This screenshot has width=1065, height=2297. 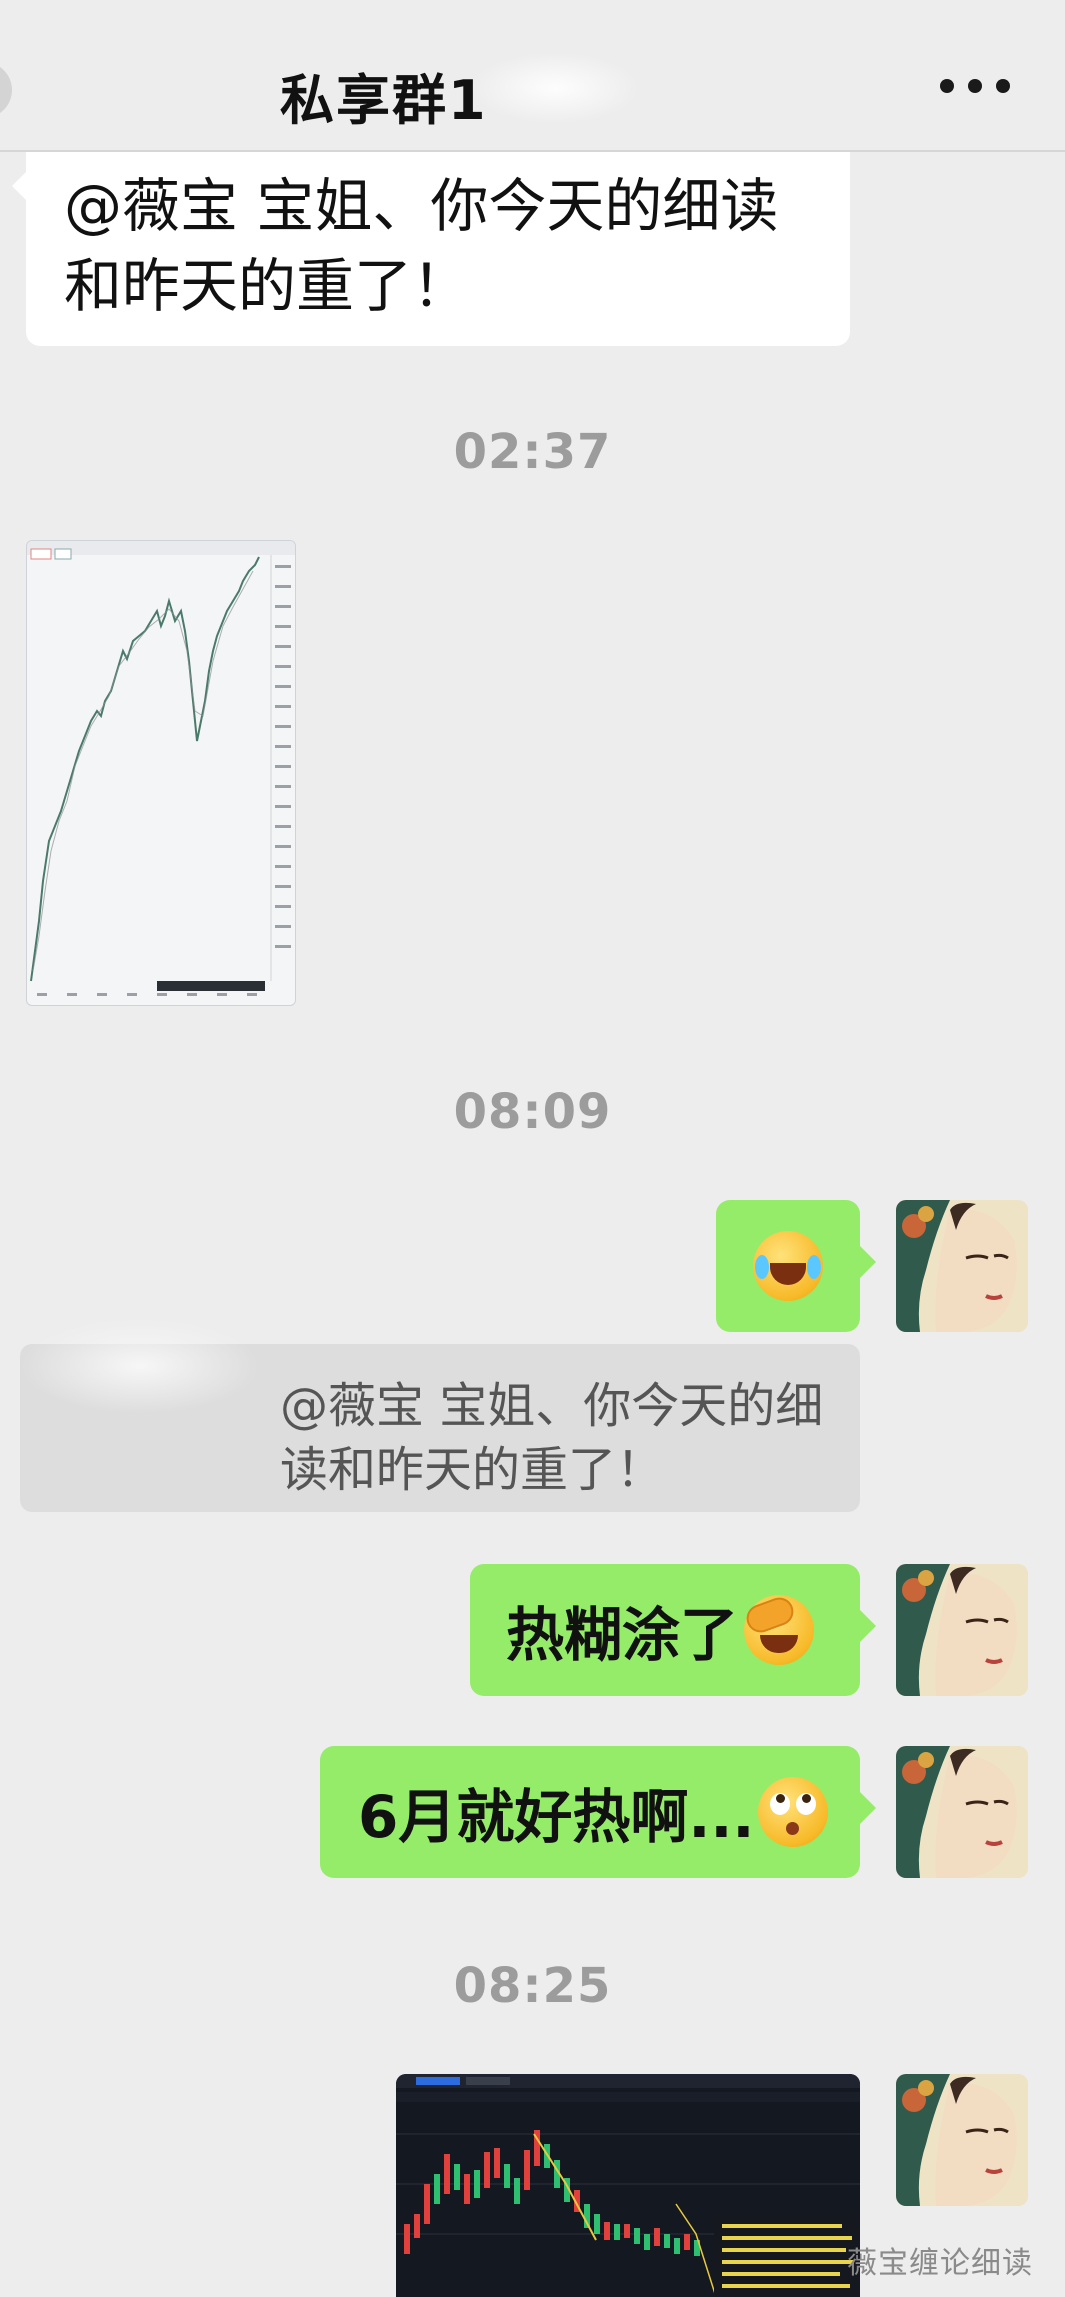 I want to click on candlestick-chart-thumbnail, so click(x=628, y=2185).